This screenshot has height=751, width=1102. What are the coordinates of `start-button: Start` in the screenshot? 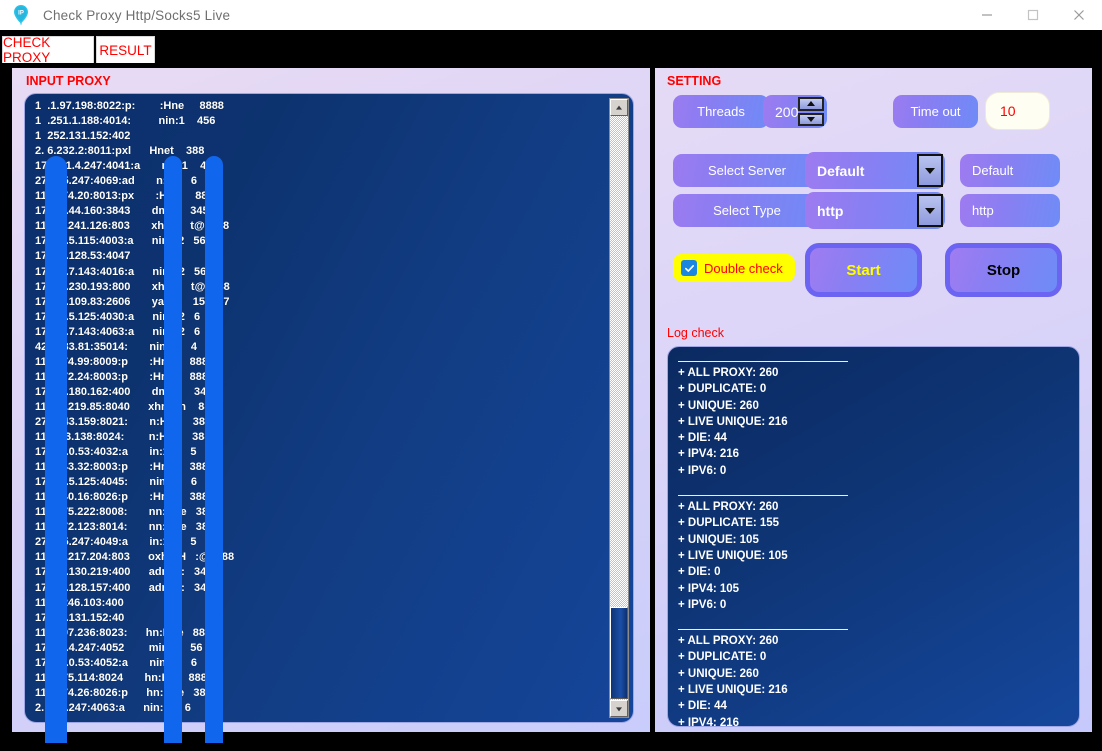 It's located at (863, 270).